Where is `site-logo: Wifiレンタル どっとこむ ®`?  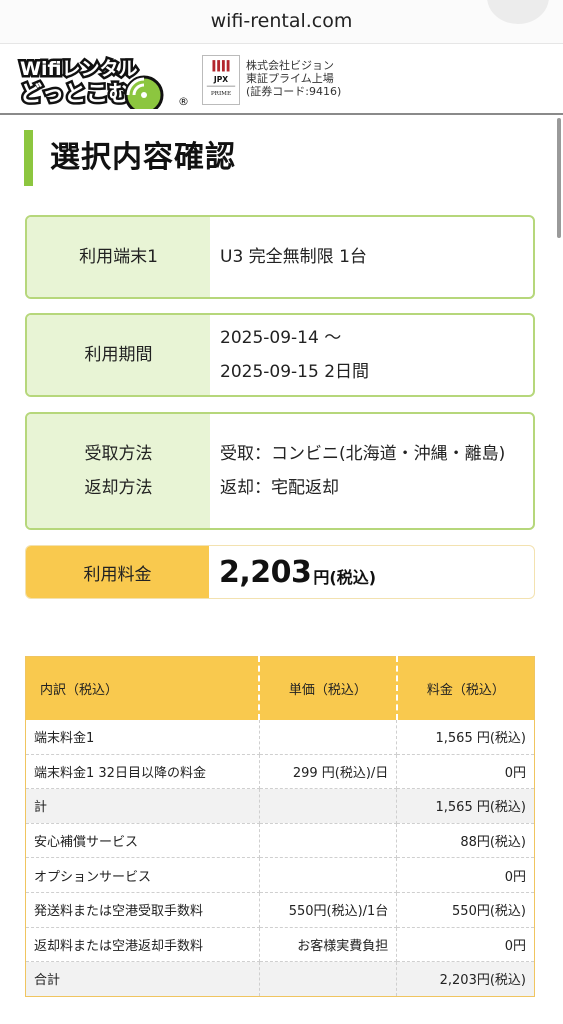 site-logo: Wifiレンタル どっとこむ ® is located at coordinates (103, 80).